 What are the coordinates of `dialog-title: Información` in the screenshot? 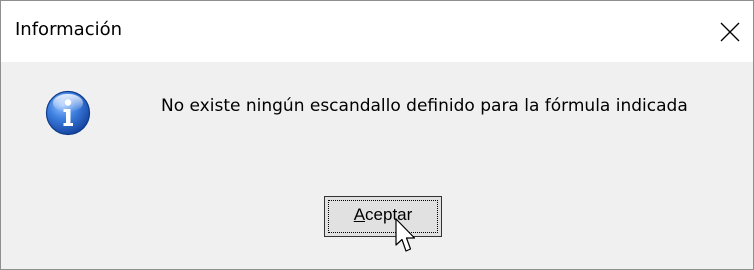 It's located at (69, 29).